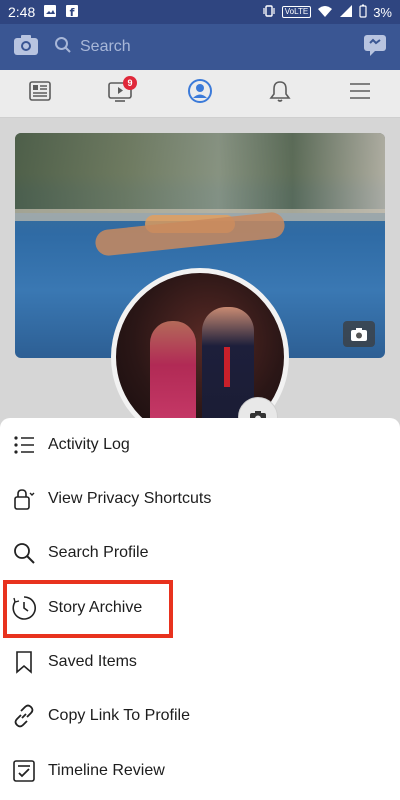 The height and width of the screenshot is (800, 400). I want to click on vibrate-icon, so click(269, 12).